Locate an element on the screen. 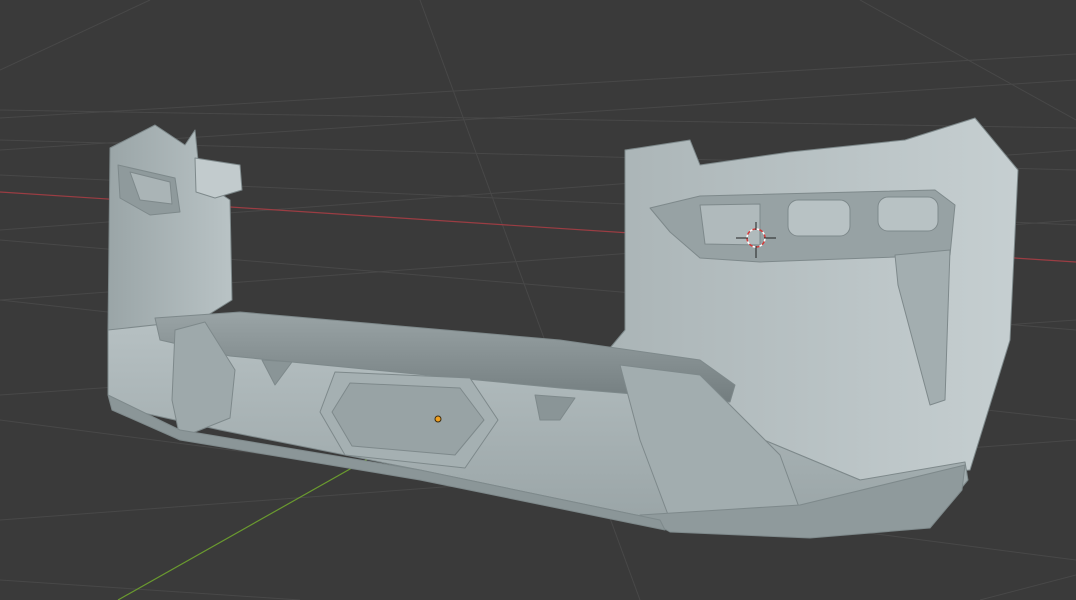  left-mount-bracket is located at coordinates (218, 178).